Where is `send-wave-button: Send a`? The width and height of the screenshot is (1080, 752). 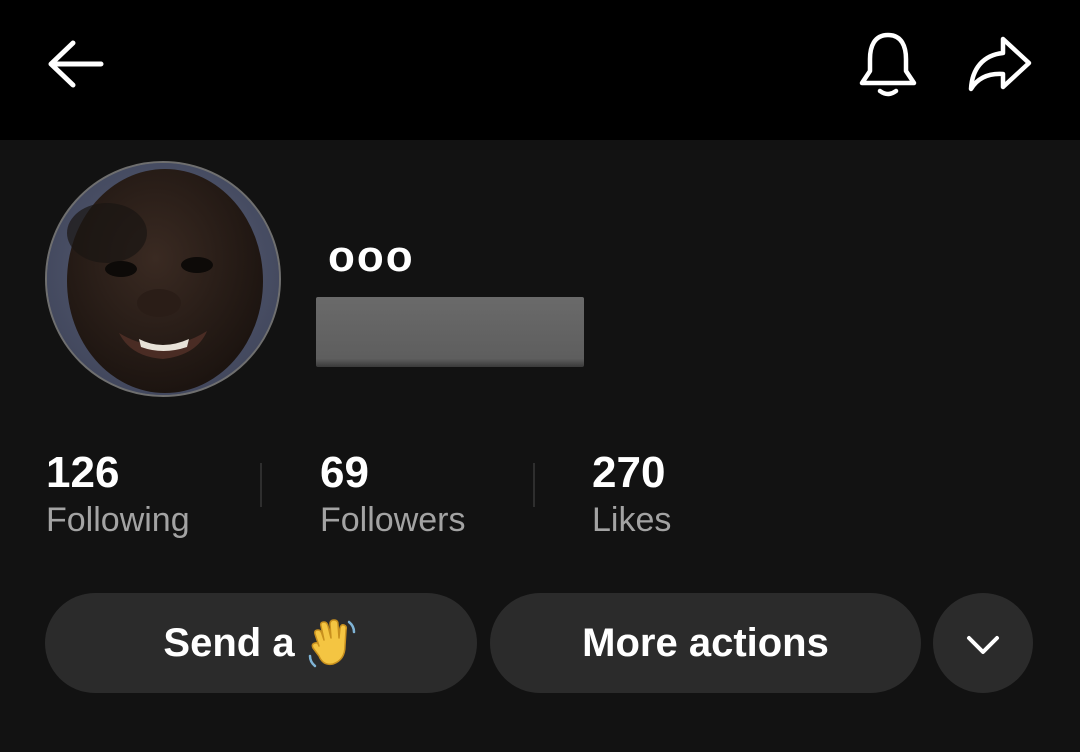
send-wave-button: Send a is located at coordinates (261, 643).